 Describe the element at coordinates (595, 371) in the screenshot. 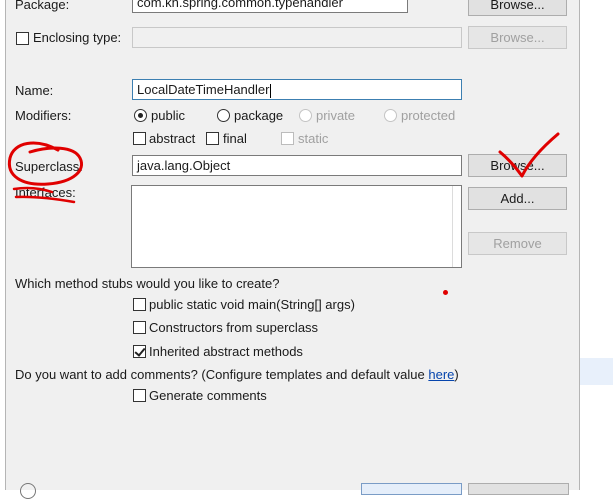

I see `background-selected-row` at that location.